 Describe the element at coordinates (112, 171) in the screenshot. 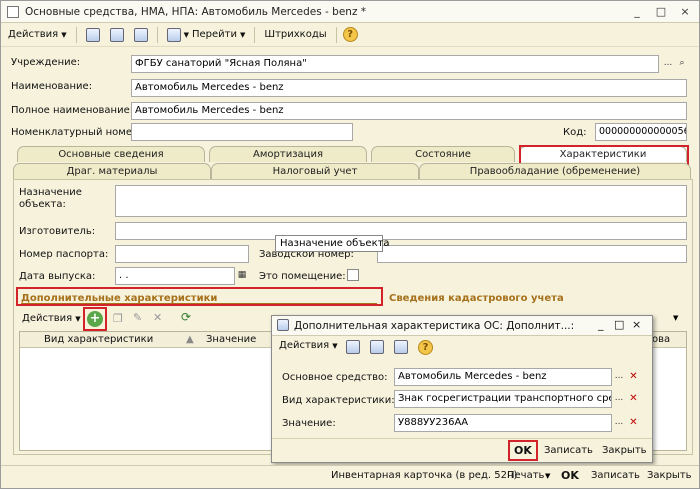

I see `tab-precious-materials: Драг. материалы` at that location.